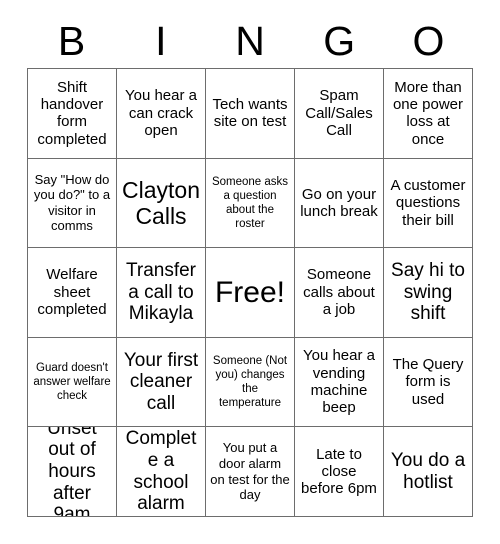  I want to click on bingo-cell-label: Late to close before 6pm, so click(339, 471).